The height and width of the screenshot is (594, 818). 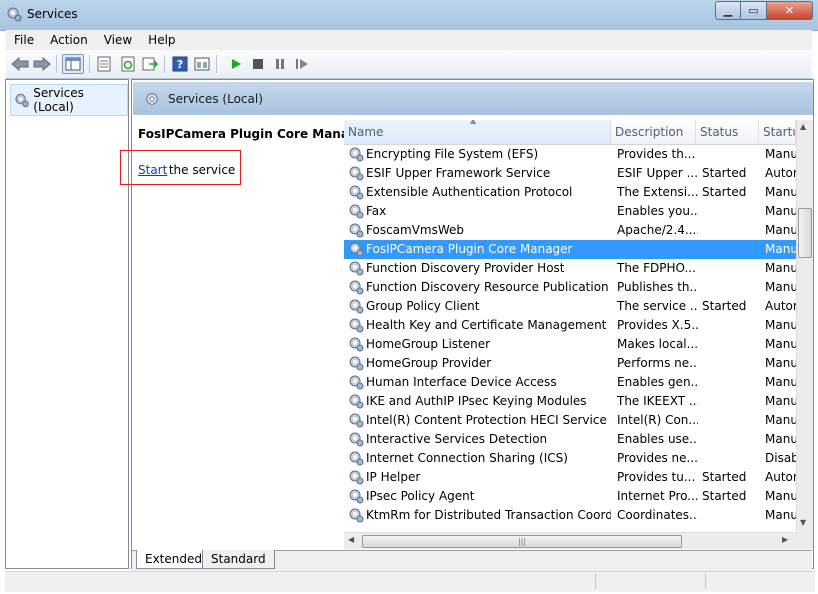 I want to click on tree-item-services-local: Services (Local), so click(x=69, y=100).